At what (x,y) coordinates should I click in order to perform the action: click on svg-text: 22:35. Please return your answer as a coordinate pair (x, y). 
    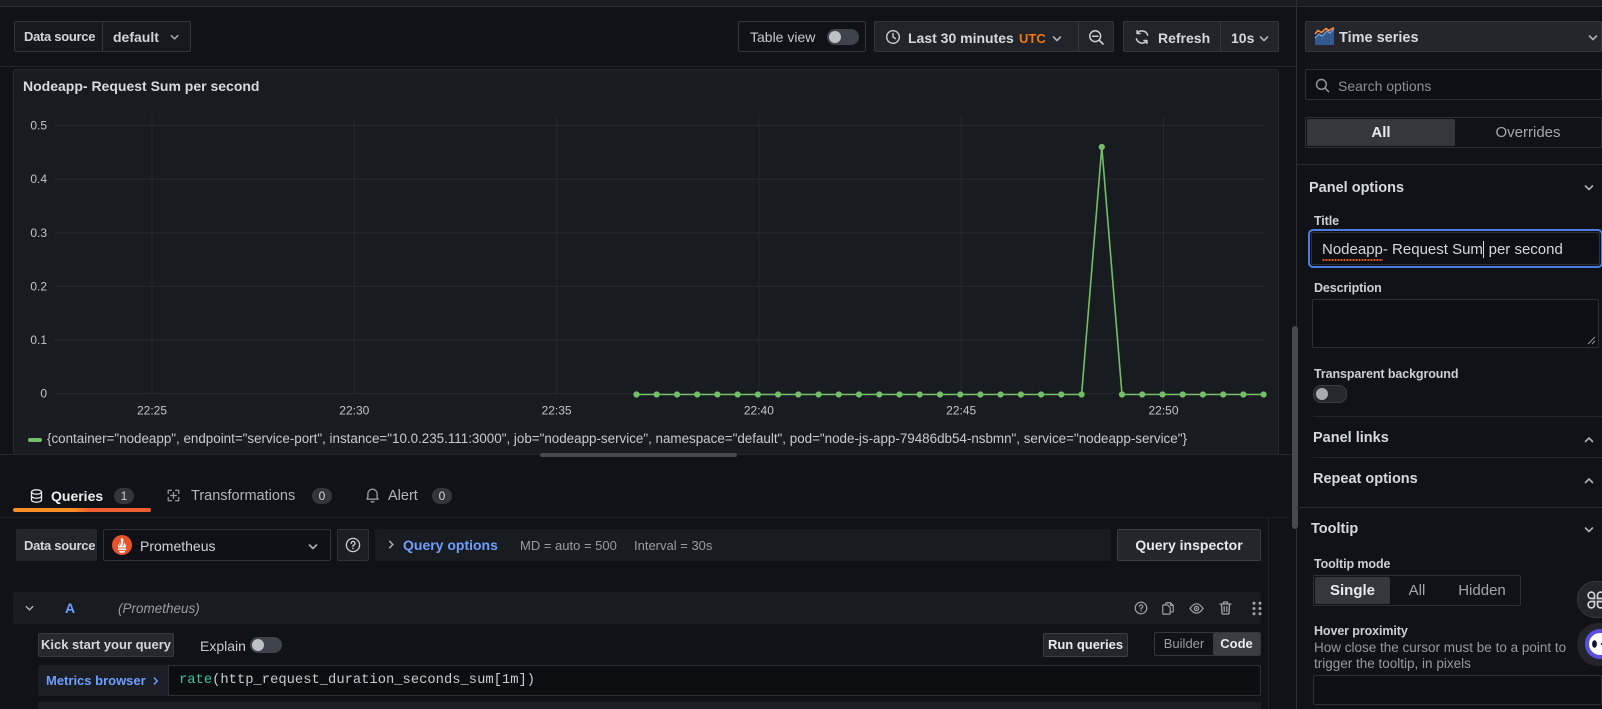
    Looking at the image, I should click on (557, 411).